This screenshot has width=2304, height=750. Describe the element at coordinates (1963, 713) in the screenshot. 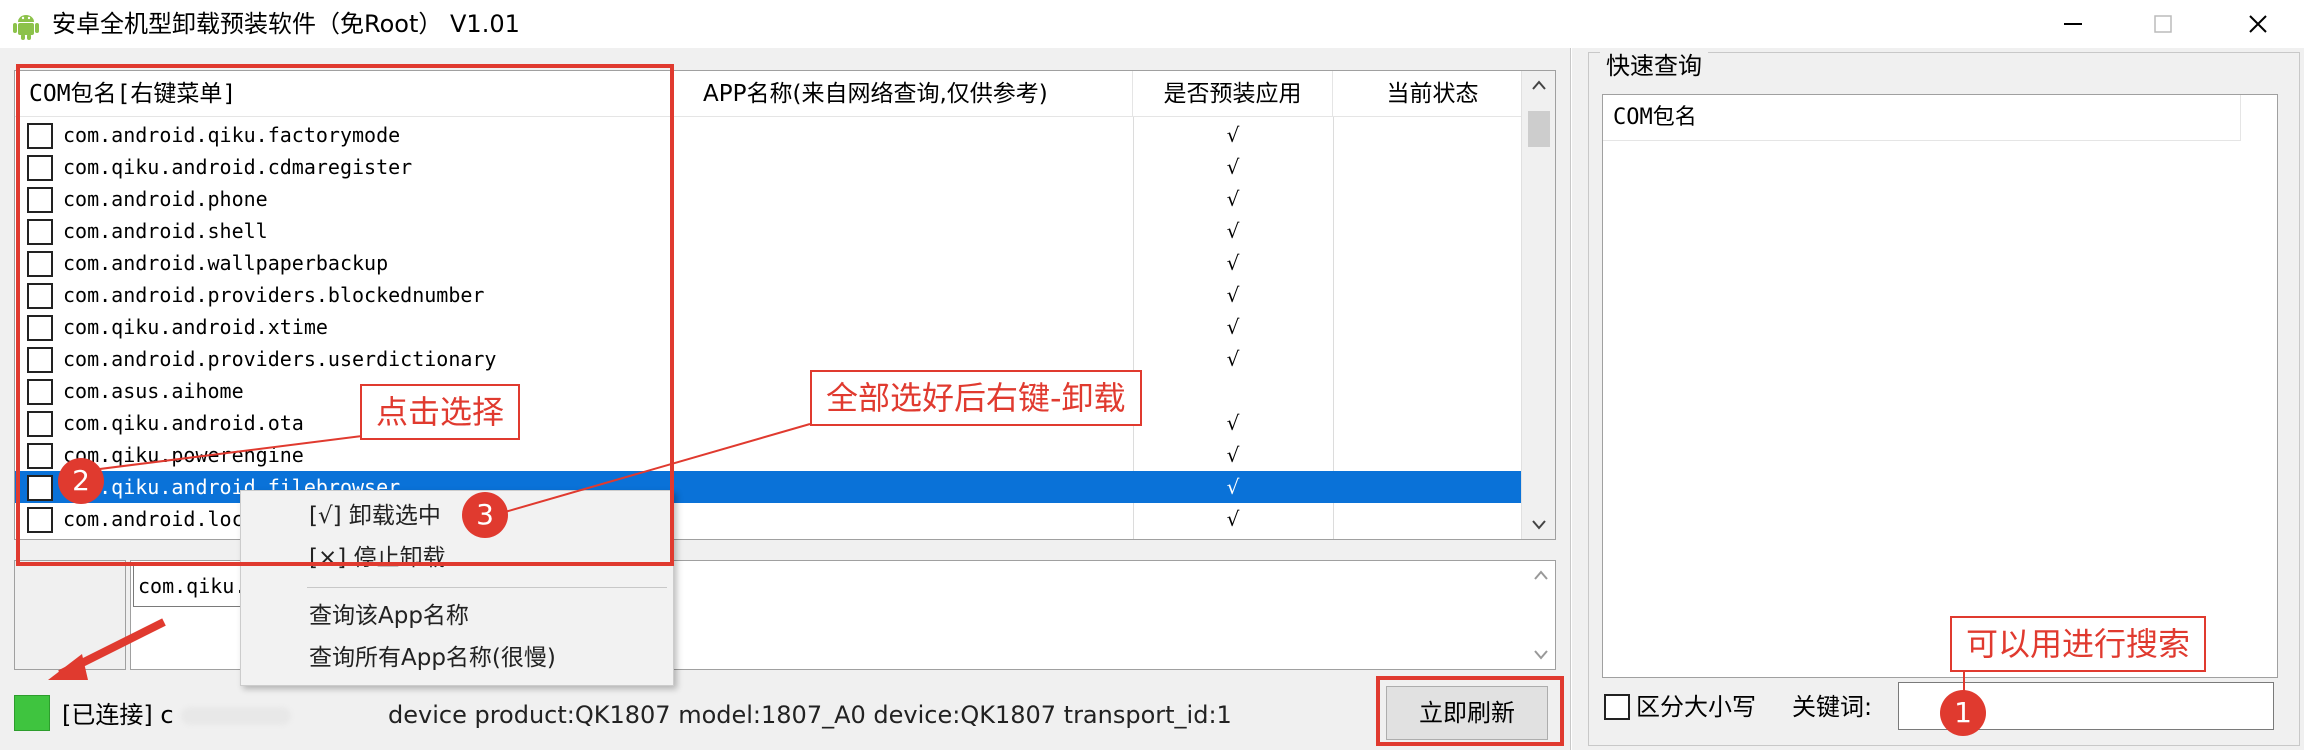

I see `step-badge-1: 1` at that location.